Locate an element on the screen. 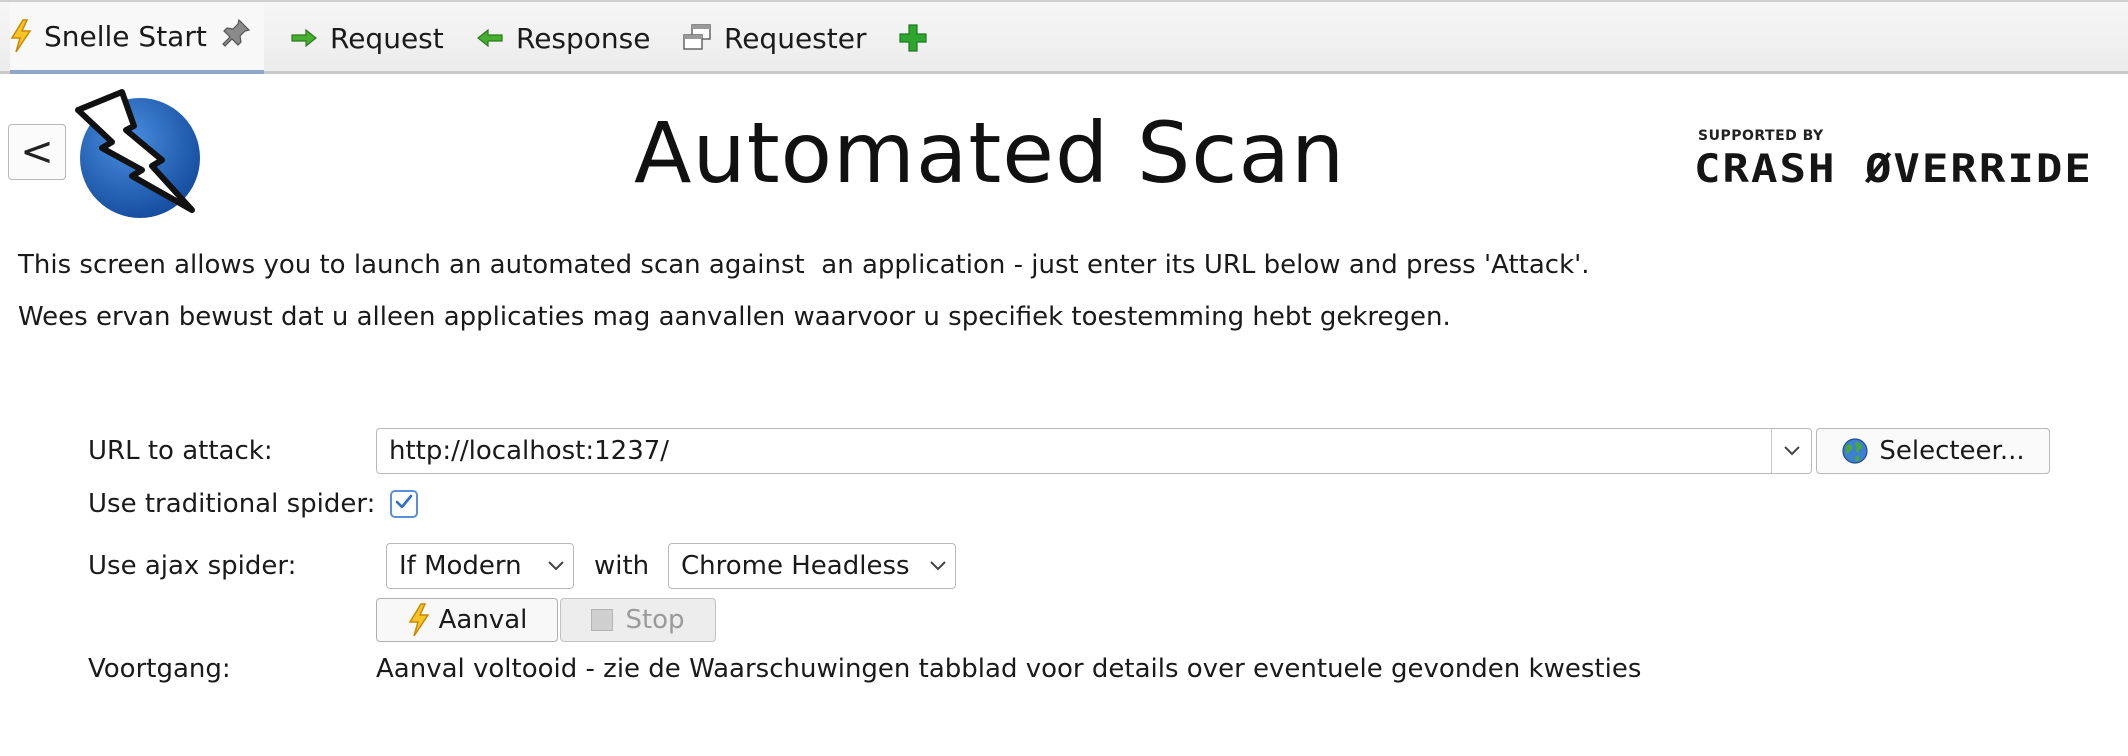 The height and width of the screenshot is (756, 2128). arrow-right-icon is located at coordinates (304, 38).